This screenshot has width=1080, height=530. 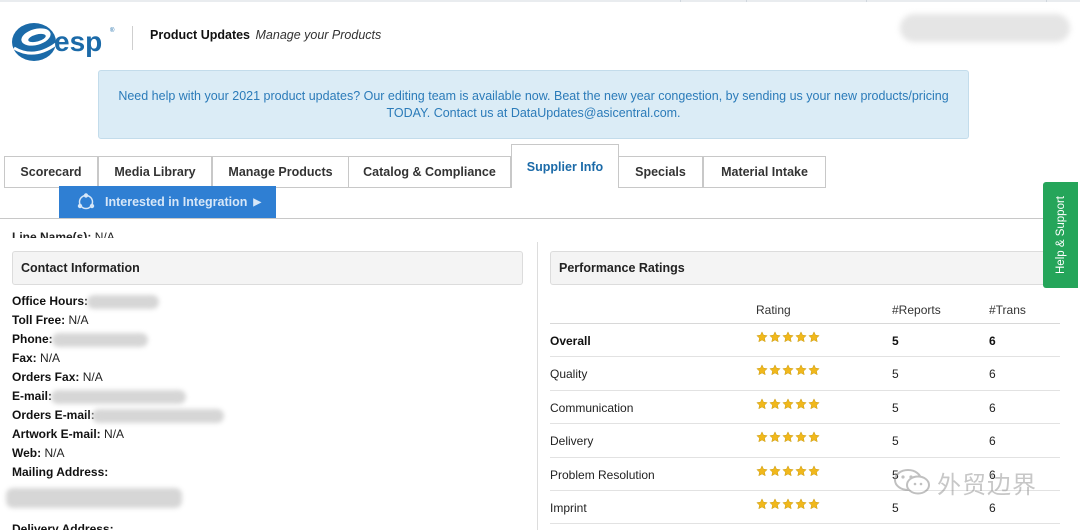 I want to click on page-title: Product Updates Manage your Products, so click(x=265, y=35).